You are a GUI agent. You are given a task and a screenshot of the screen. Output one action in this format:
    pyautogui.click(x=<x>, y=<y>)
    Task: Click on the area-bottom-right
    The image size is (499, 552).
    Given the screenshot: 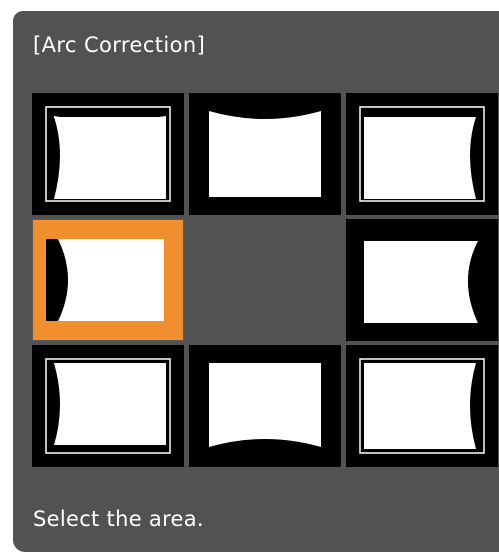 What is the action you would take?
    pyautogui.click(x=422, y=406)
    